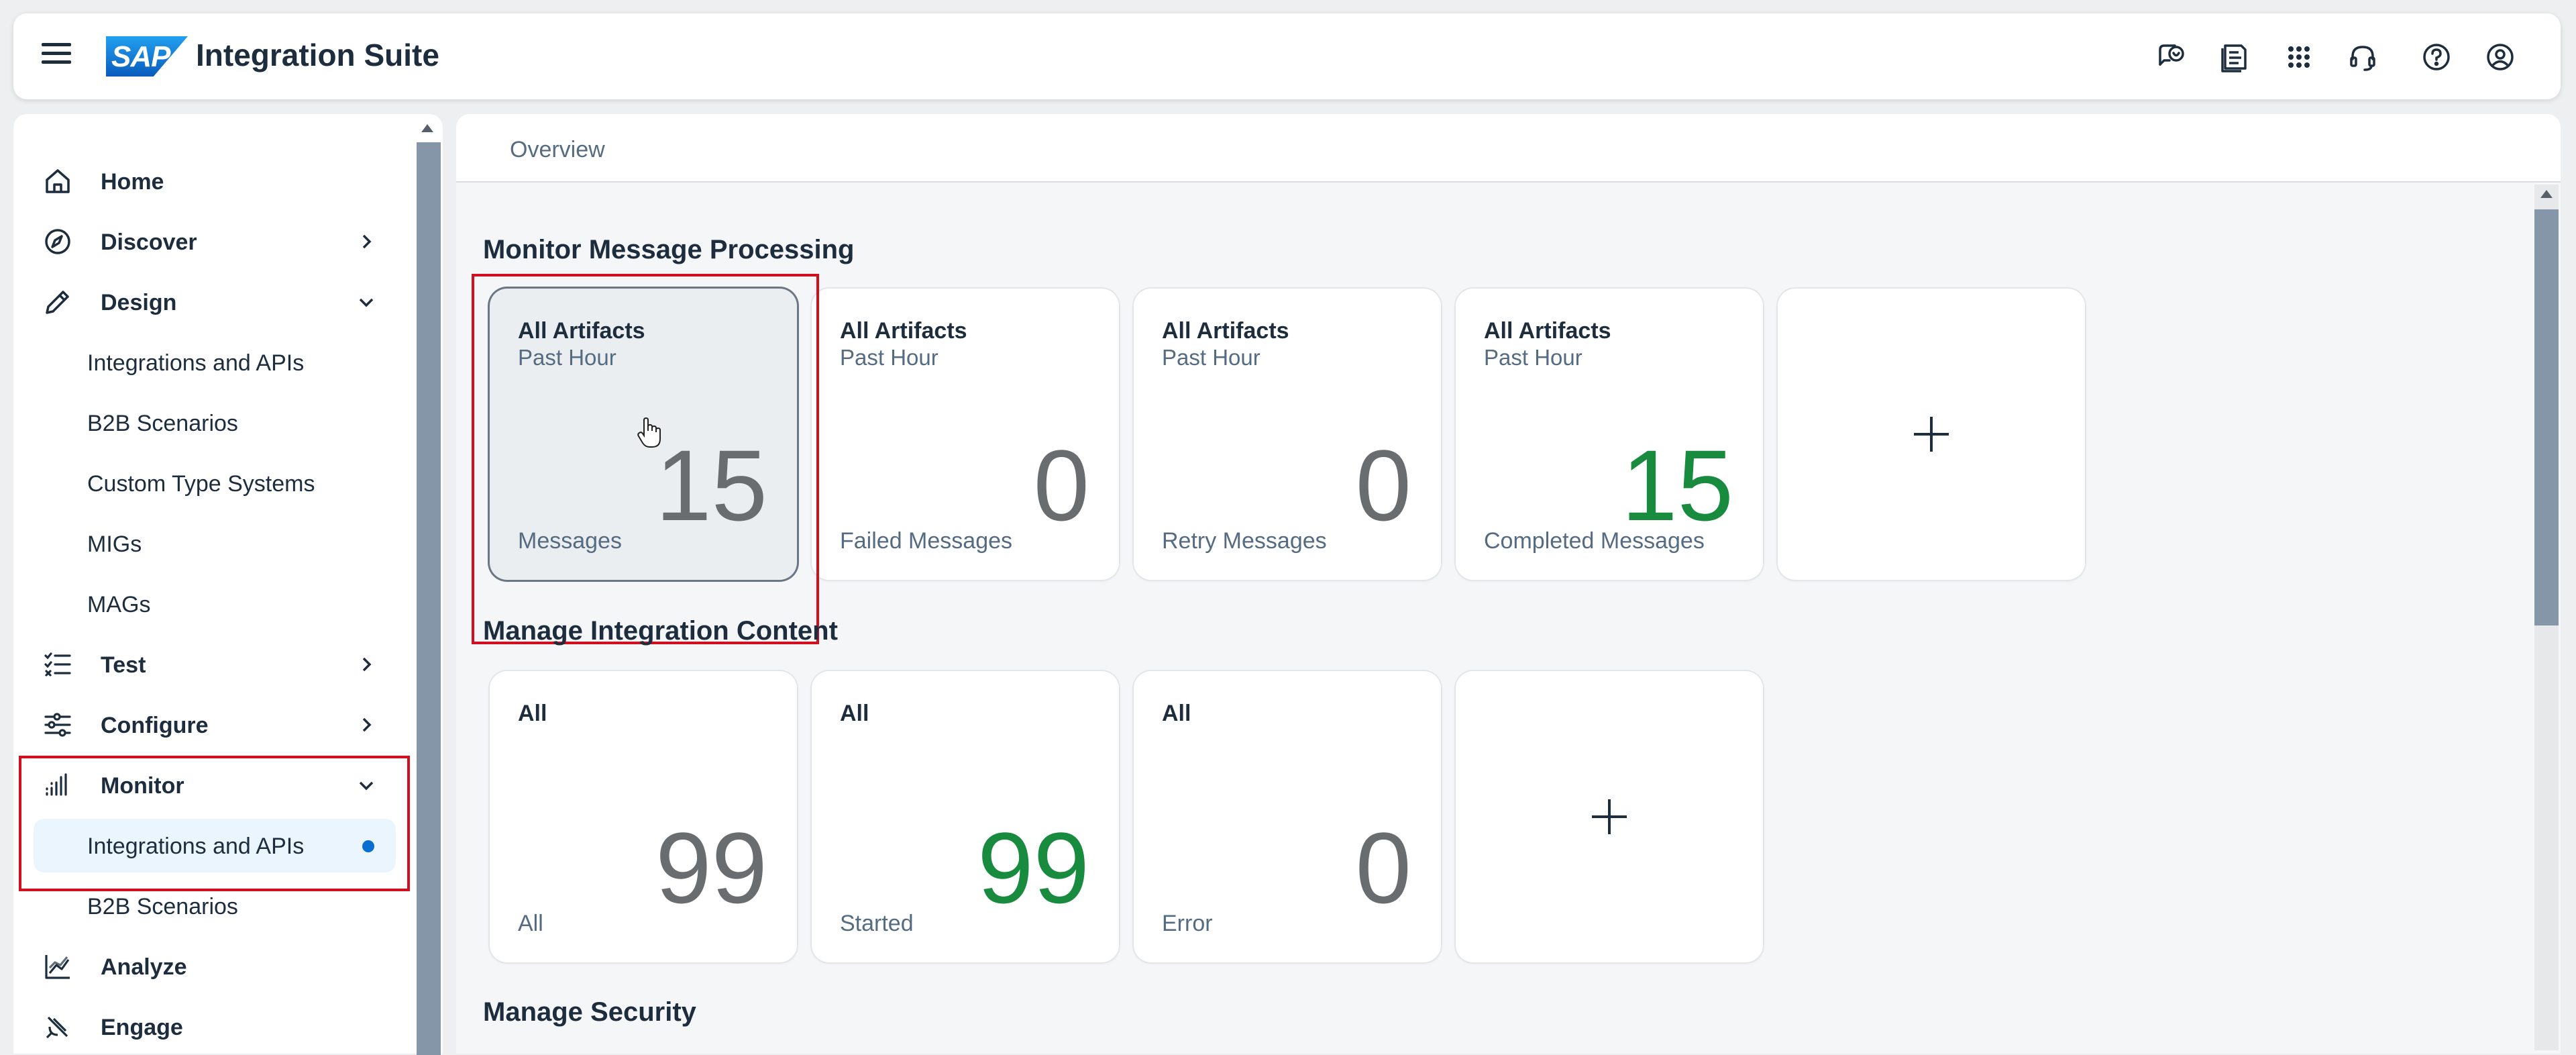  Describe the element at coordinates (57, 725) in the screenshot. I see `sliders-icon` at that location.